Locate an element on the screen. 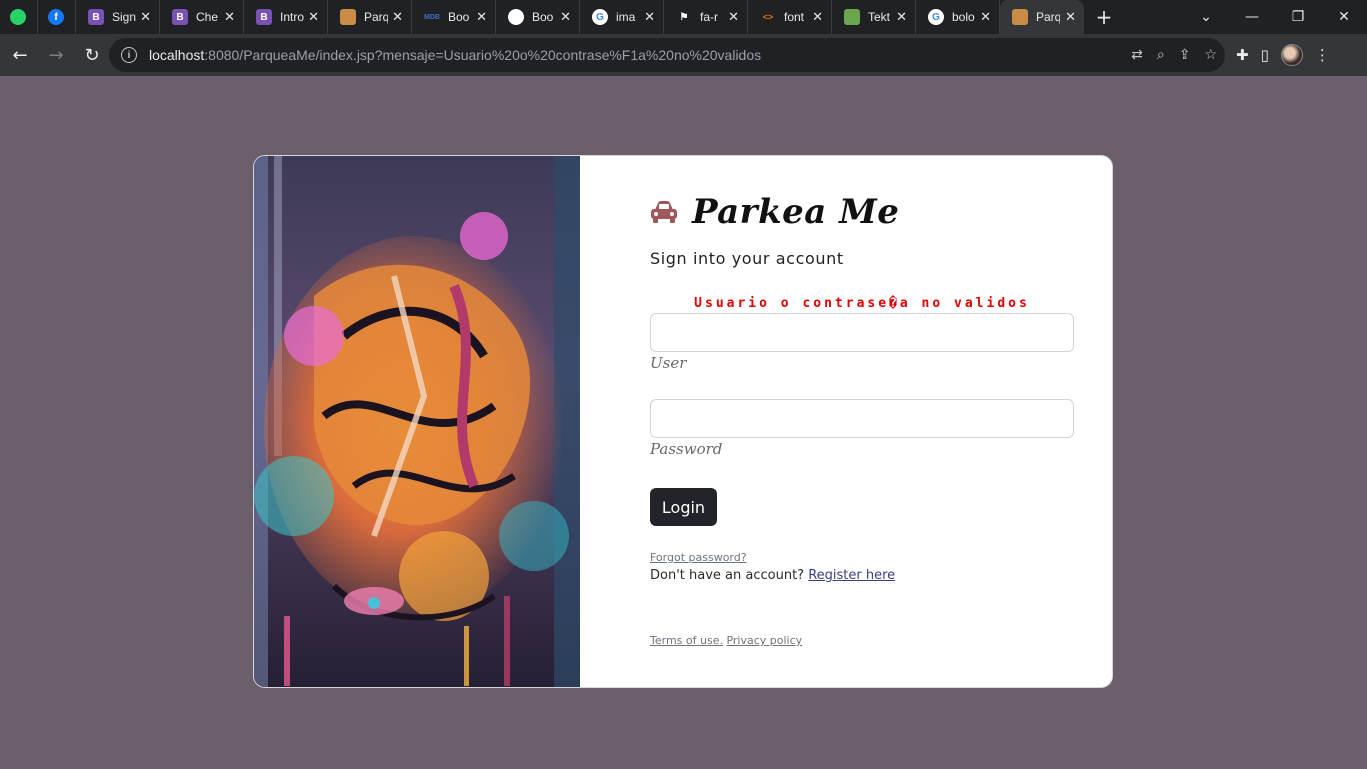 This screenshot has height=769, width=1367. tab-title: fa-r is located at coordinates (709, 17).